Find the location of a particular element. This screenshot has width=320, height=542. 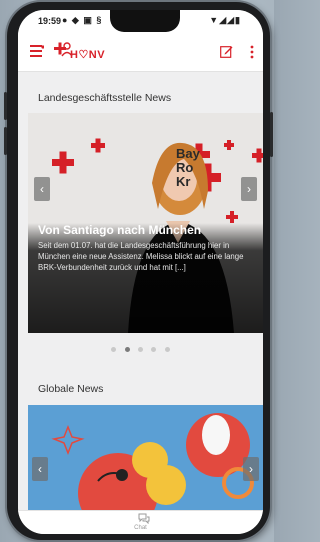

backdrop-sign-line: Kr is located at coordinates (183, 181).